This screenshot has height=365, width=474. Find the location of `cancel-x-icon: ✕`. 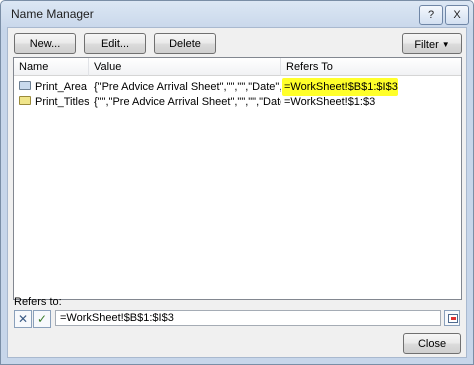

cancel-x-icon: ✕ is located at coordinates (23, 319).